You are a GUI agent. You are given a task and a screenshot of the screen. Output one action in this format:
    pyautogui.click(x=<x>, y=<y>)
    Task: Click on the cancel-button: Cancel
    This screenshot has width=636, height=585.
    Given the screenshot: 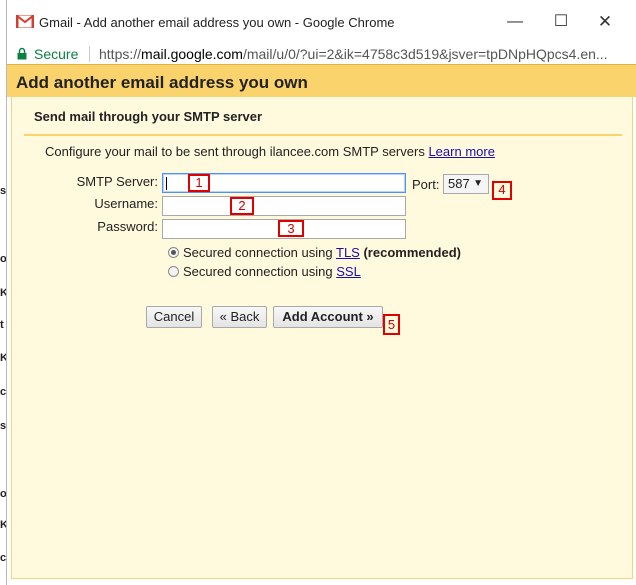 What is the action you would take?
    pyautogui.click(x=174, y=317)
    